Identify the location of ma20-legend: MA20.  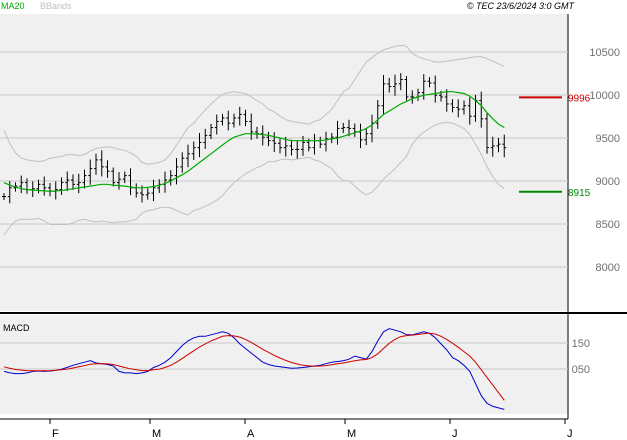
(13, 6).